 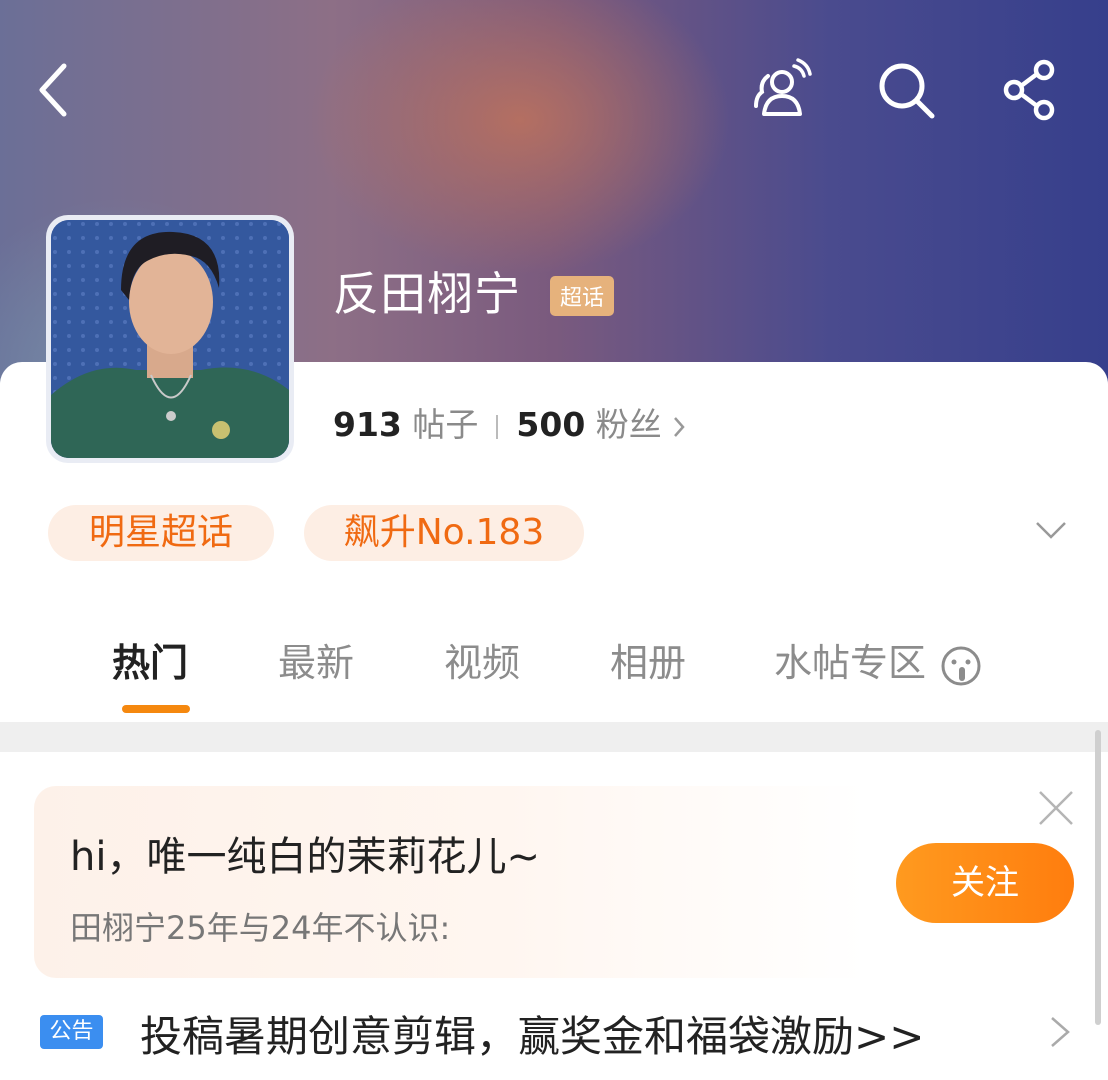 What do you see at coordinates (445, 424) in the screenshot?
I see `posts-label: 帖子` at bounding box center [445, 424].